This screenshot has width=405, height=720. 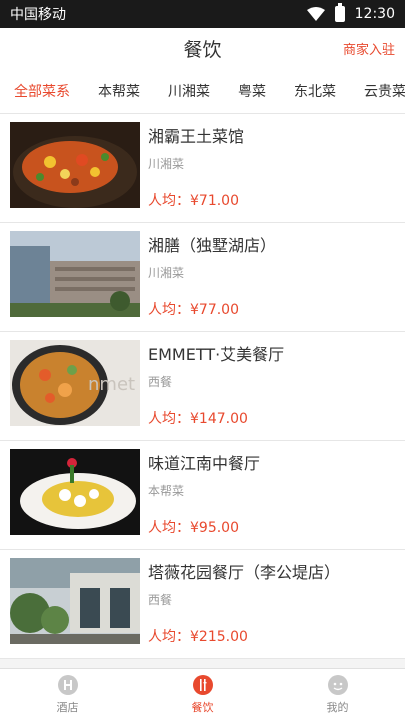 I want to click on restaurant-price: 人均：¥147.00, so click(x=198, y=419).